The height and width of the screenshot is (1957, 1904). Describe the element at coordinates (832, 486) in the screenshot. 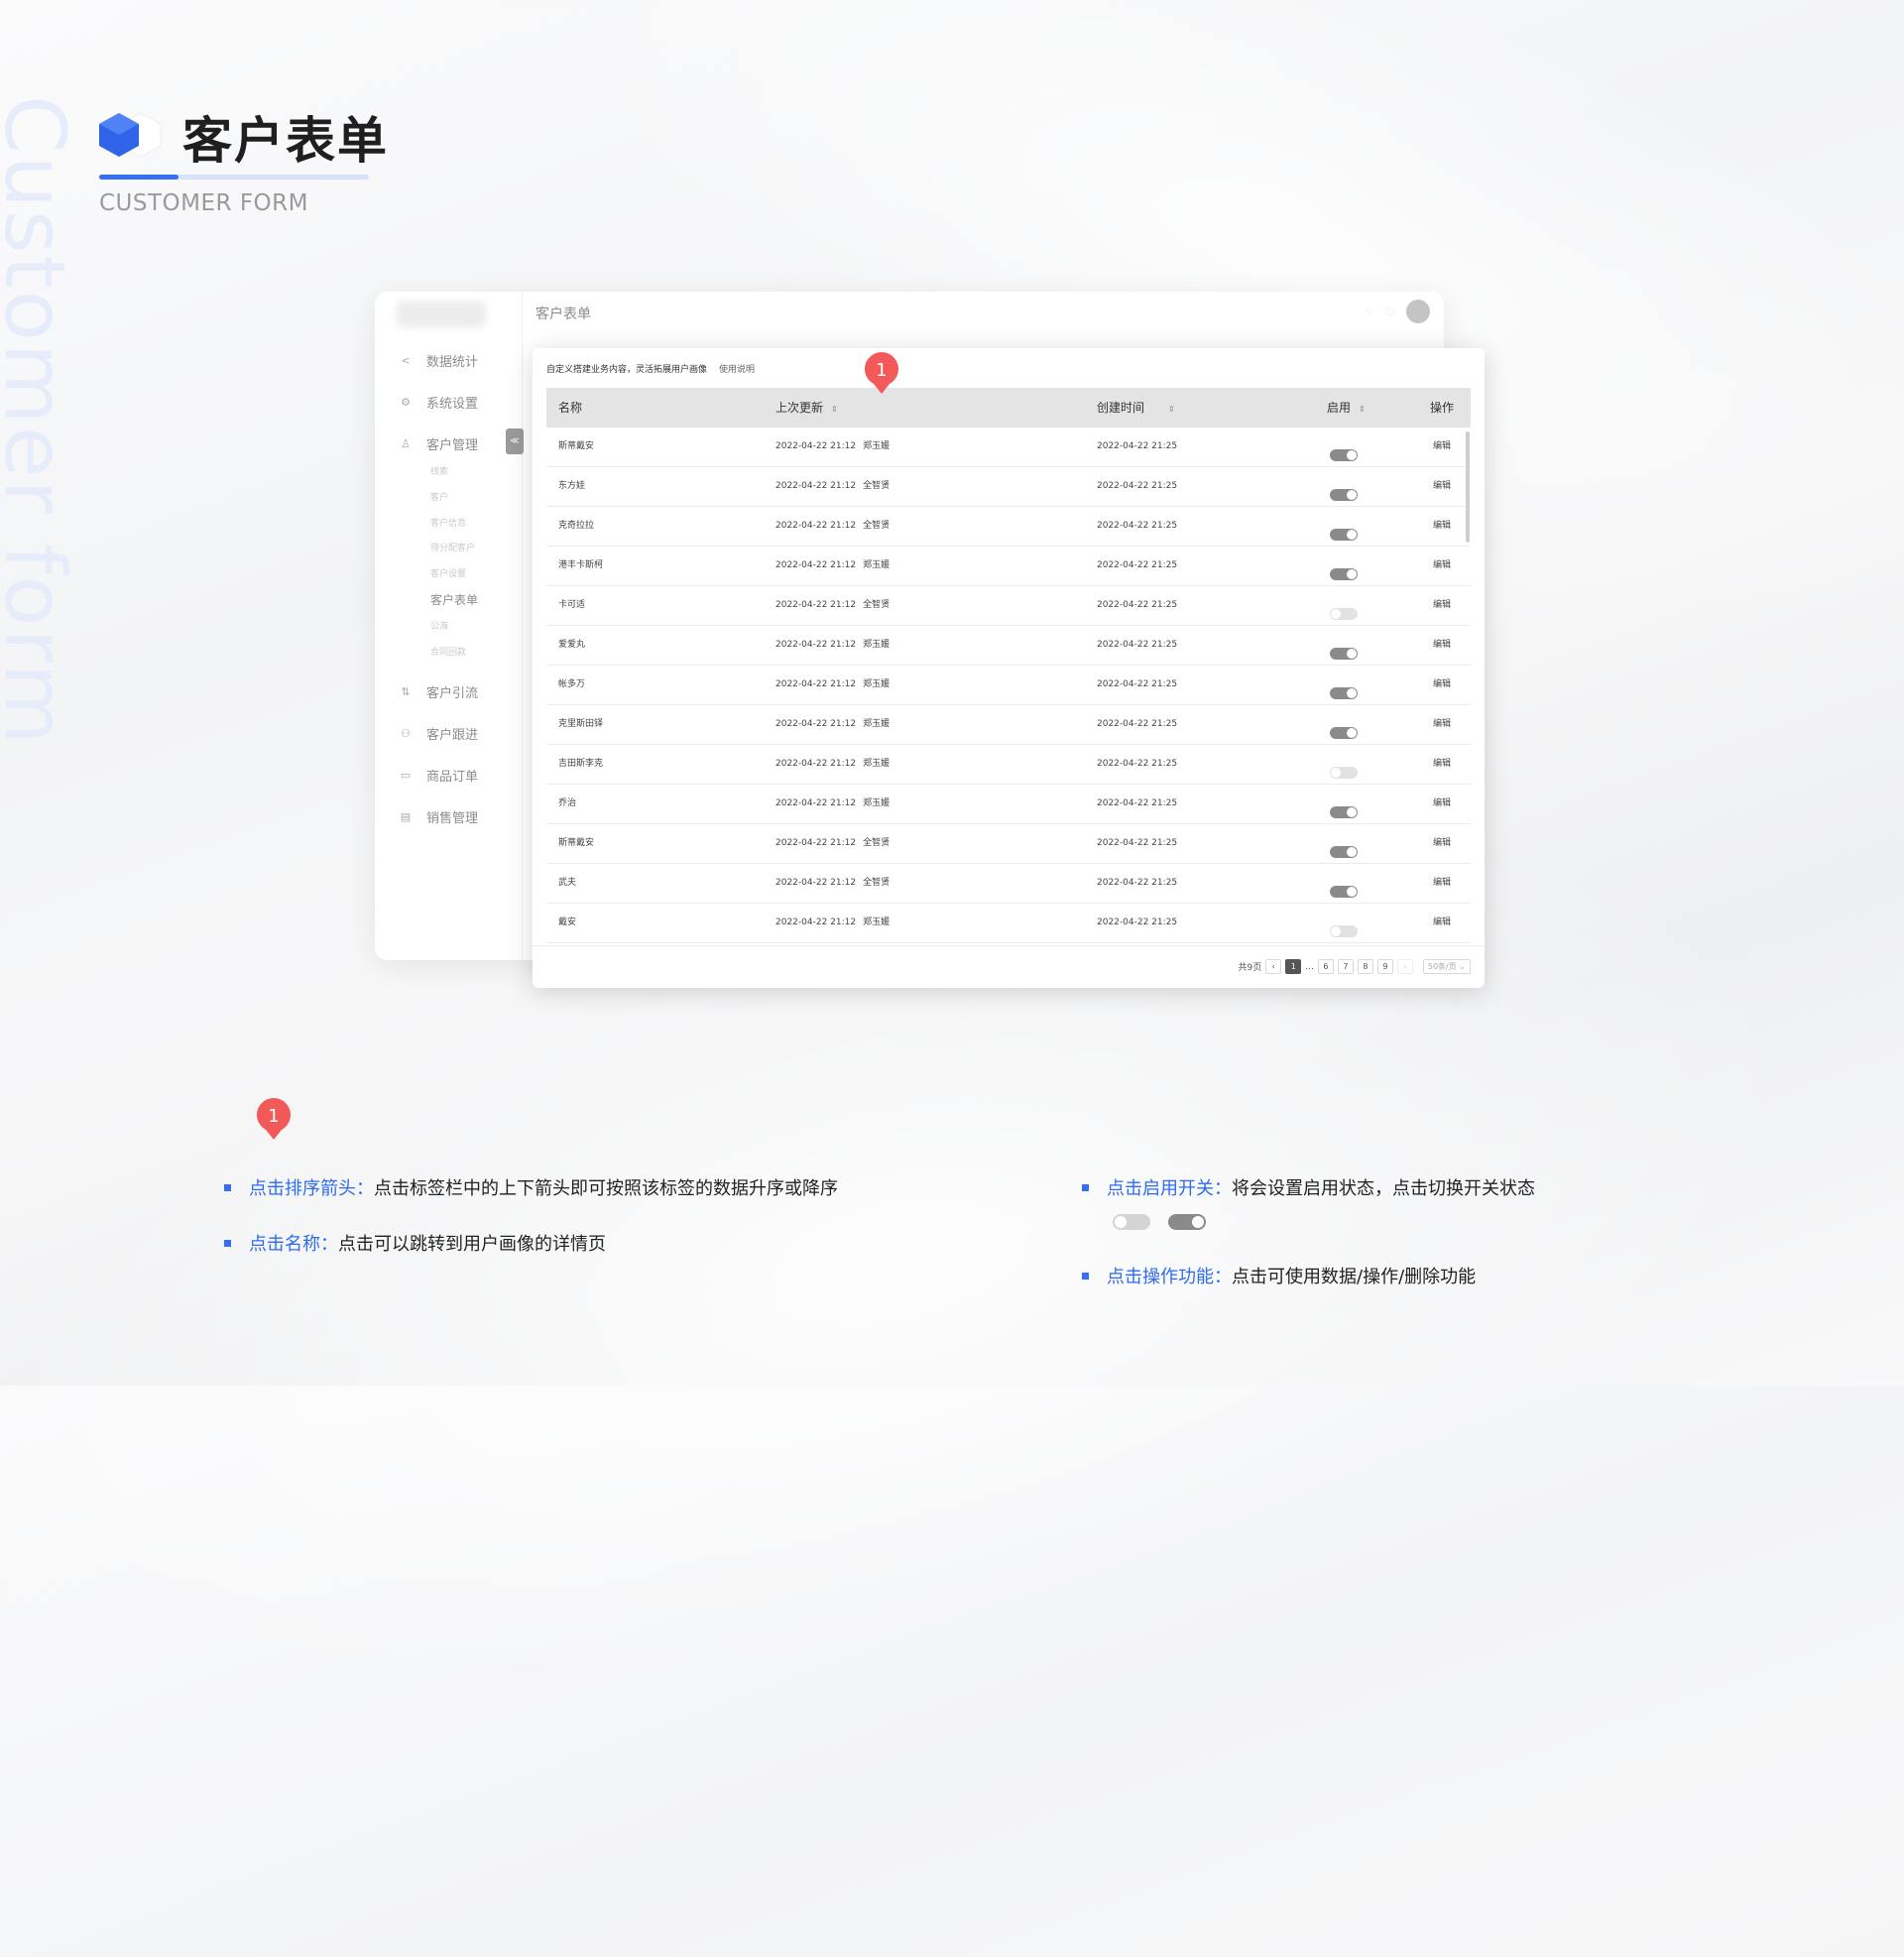

I see `row-last-updated: 2022-04-22 21:12 全智贤` at that location.